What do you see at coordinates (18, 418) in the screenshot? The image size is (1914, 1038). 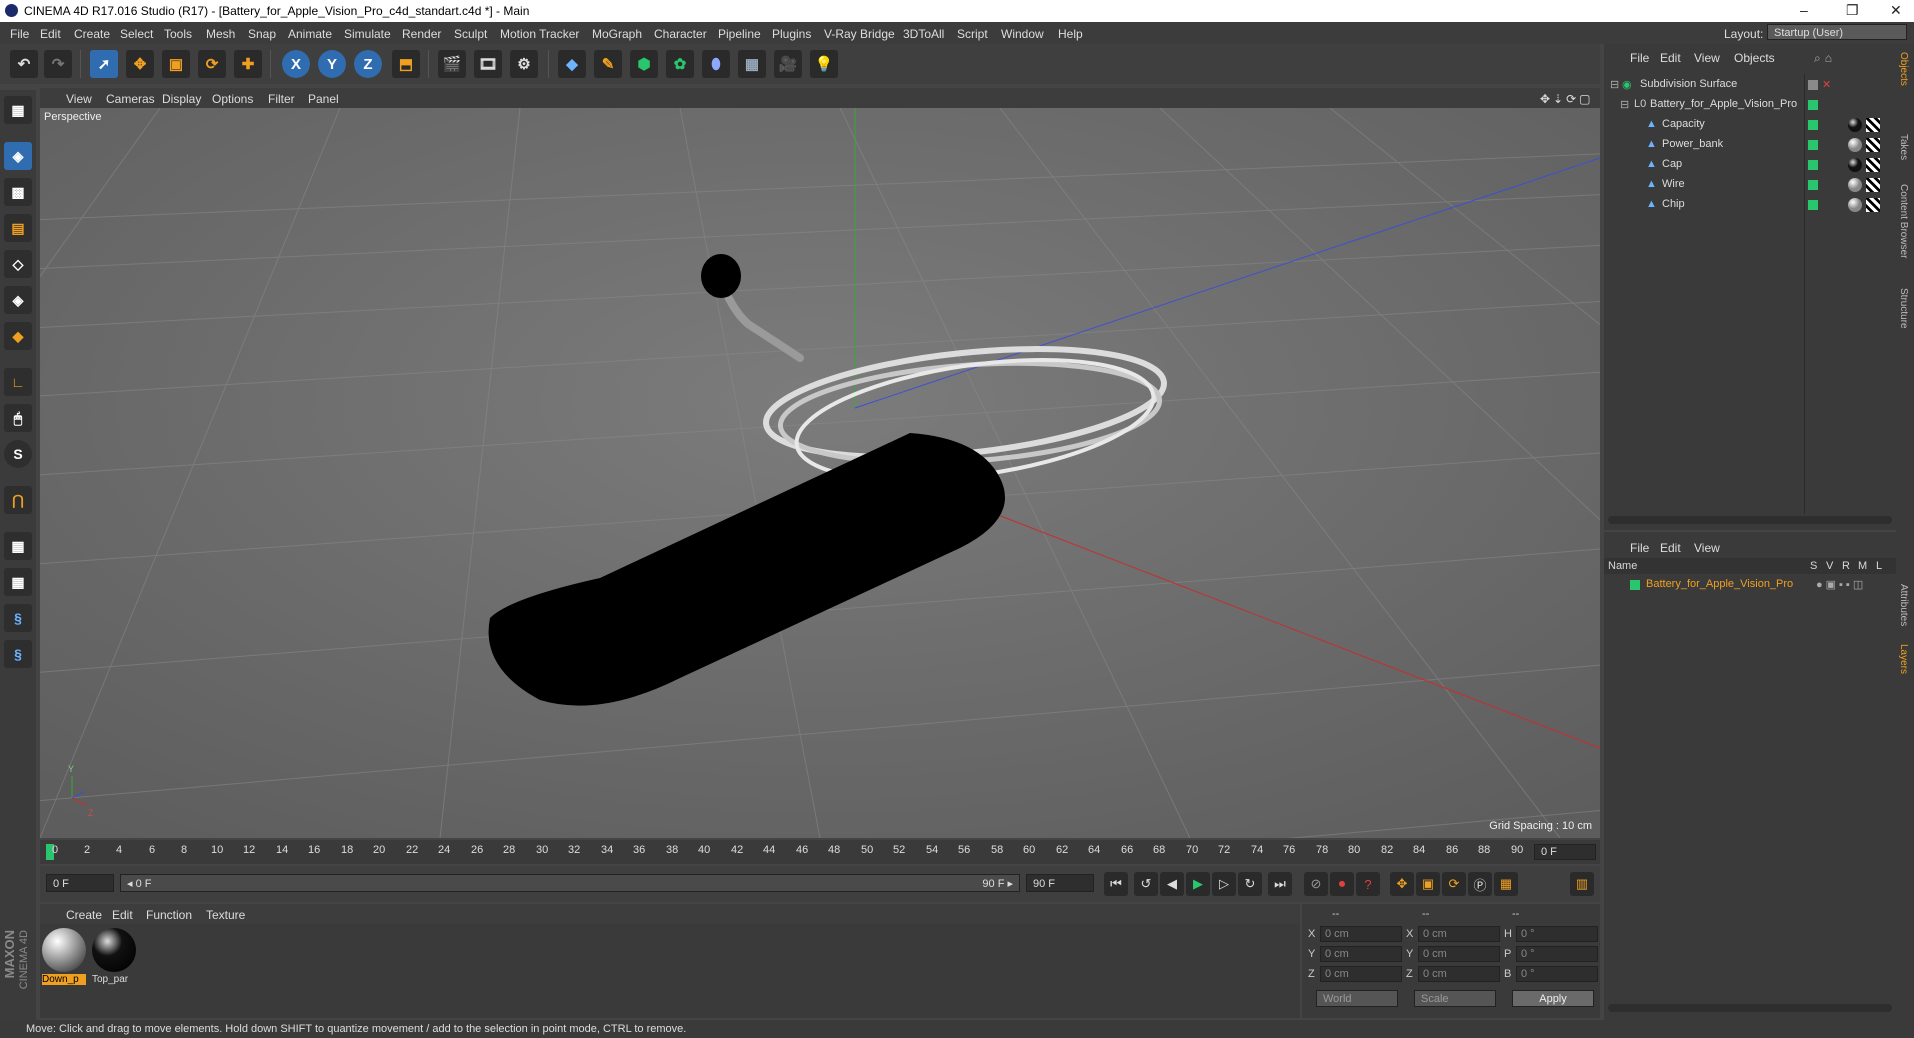 I see `tweak-mode-icon: 🖱` at bounding box center [18, 418].